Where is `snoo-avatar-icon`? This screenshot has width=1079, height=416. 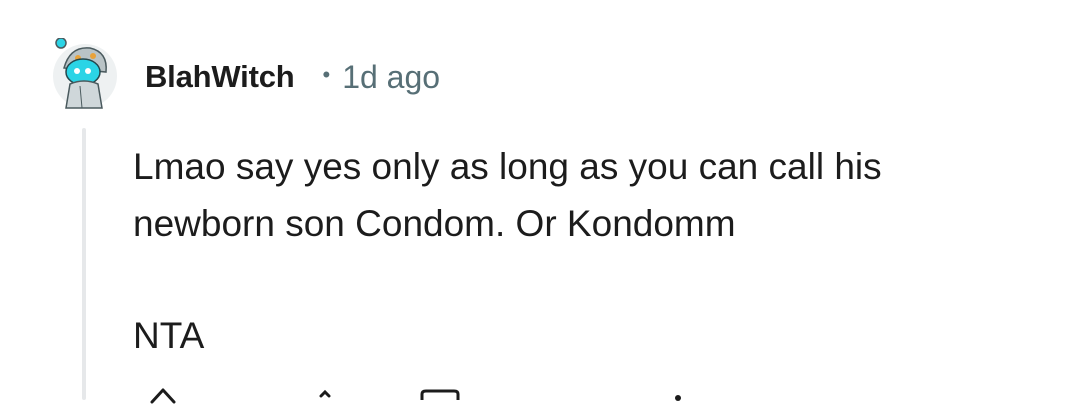
snoo-avatar-icon is located at coordinates (85, 73).